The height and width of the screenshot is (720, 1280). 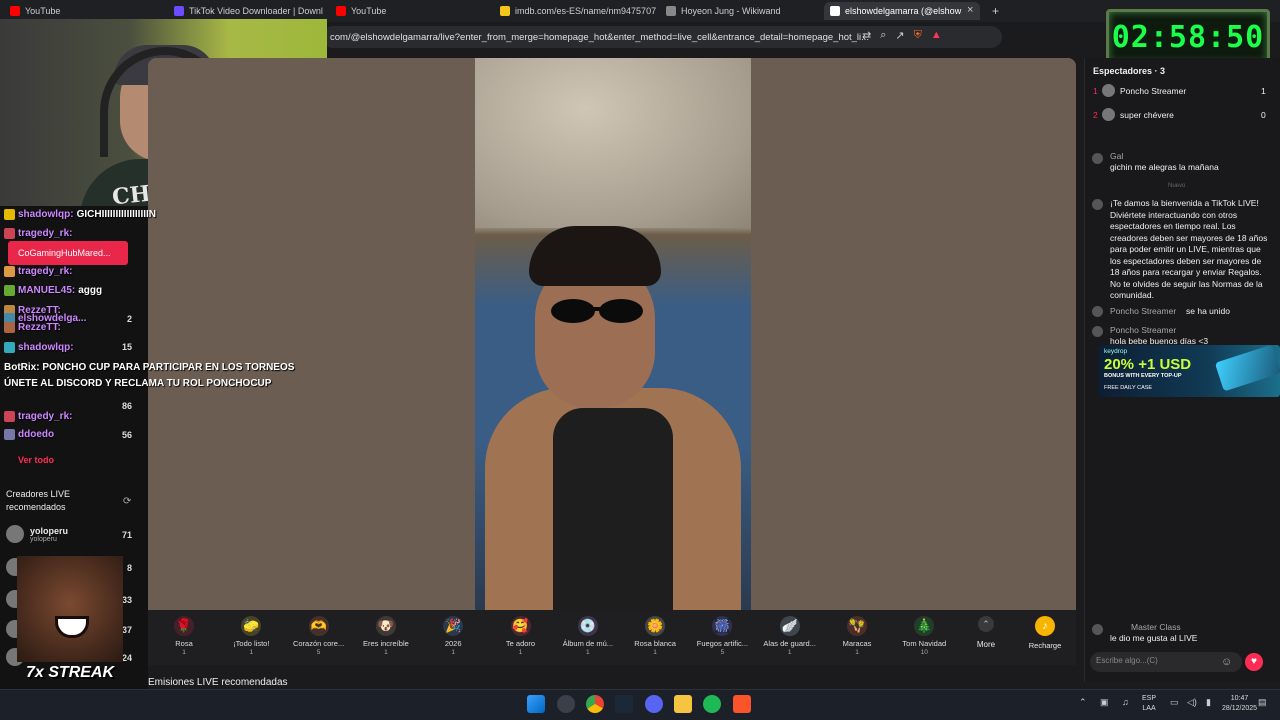 What do you see at coordinates (1045, 633) in the screenshot?
I see `recharge-button: ♪ Recharge` at bounding box center [1045, 633].